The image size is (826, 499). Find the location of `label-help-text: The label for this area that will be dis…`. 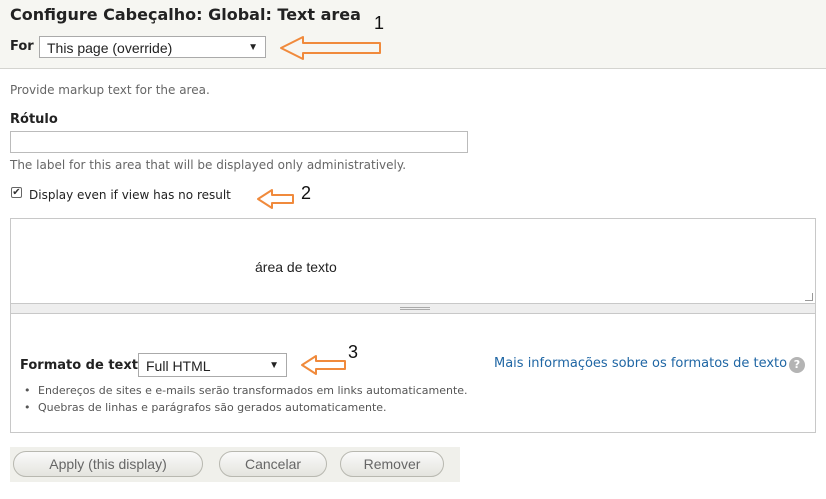

label-help-text: The label for this area that will be dis… is located at coordinates (208, 165).